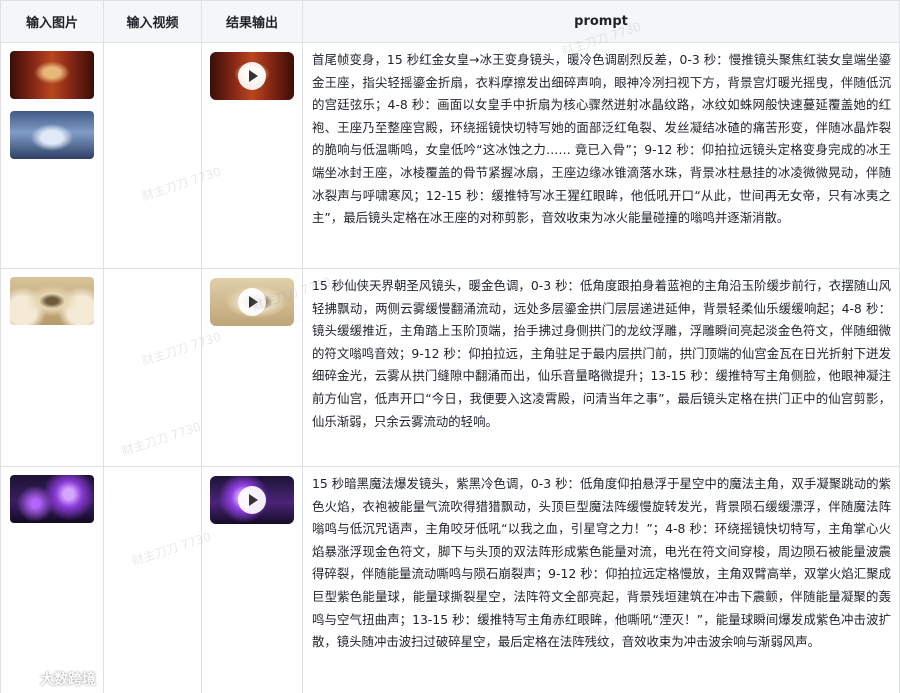  Describe the element at coordinates (52, 21) in the screenshot. I see `header-input-image: 输入图片` at that location.